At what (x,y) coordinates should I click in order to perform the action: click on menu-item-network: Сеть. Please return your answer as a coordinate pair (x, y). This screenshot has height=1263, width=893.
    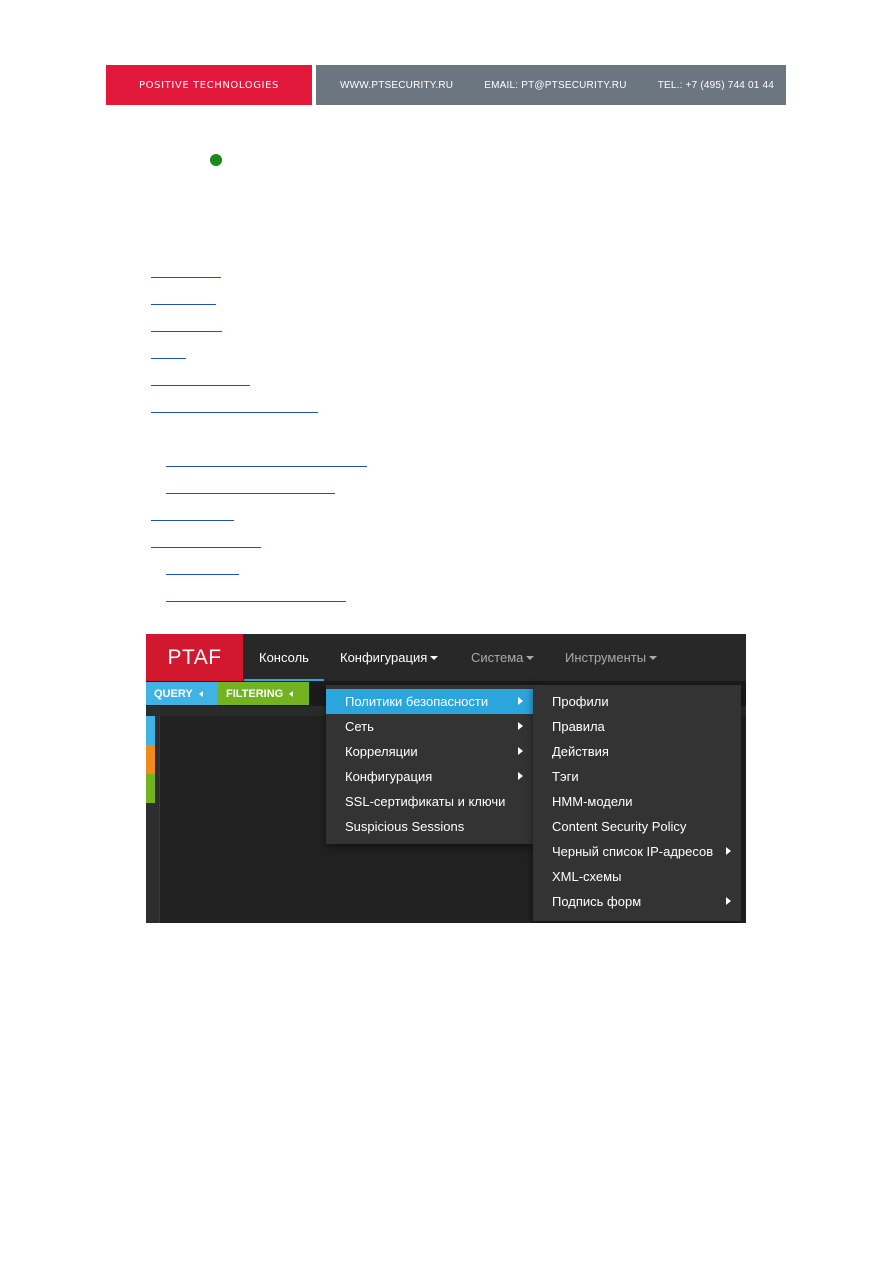
    Looking at the image, I should click on (429, 726).